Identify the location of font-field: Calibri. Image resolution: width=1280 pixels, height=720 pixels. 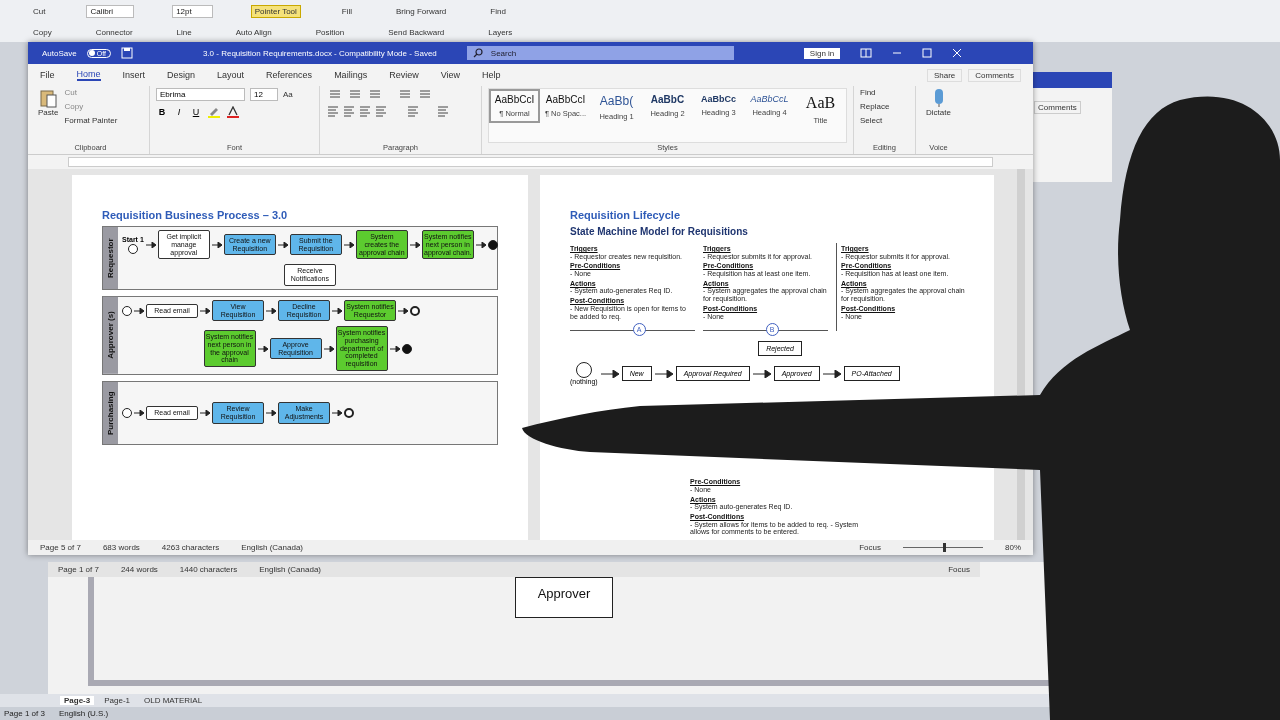
(110, 11).